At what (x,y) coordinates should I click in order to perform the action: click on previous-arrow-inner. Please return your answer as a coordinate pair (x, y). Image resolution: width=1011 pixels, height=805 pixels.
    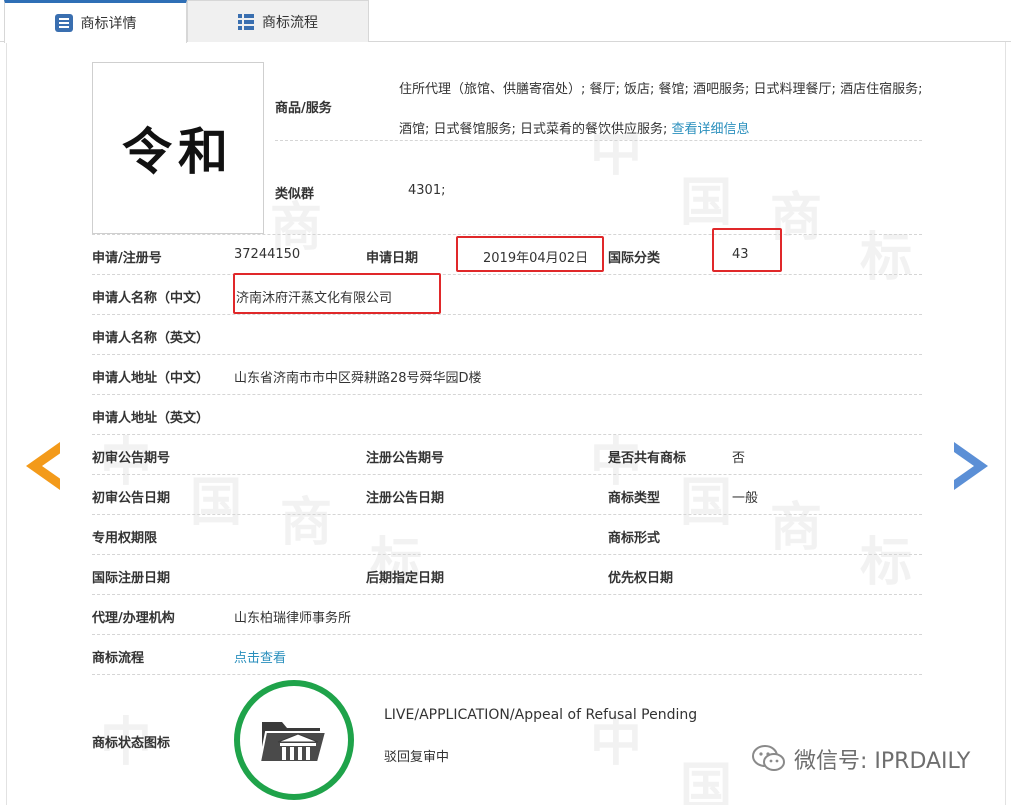
    Looking at the image, I should click on (52, 466).